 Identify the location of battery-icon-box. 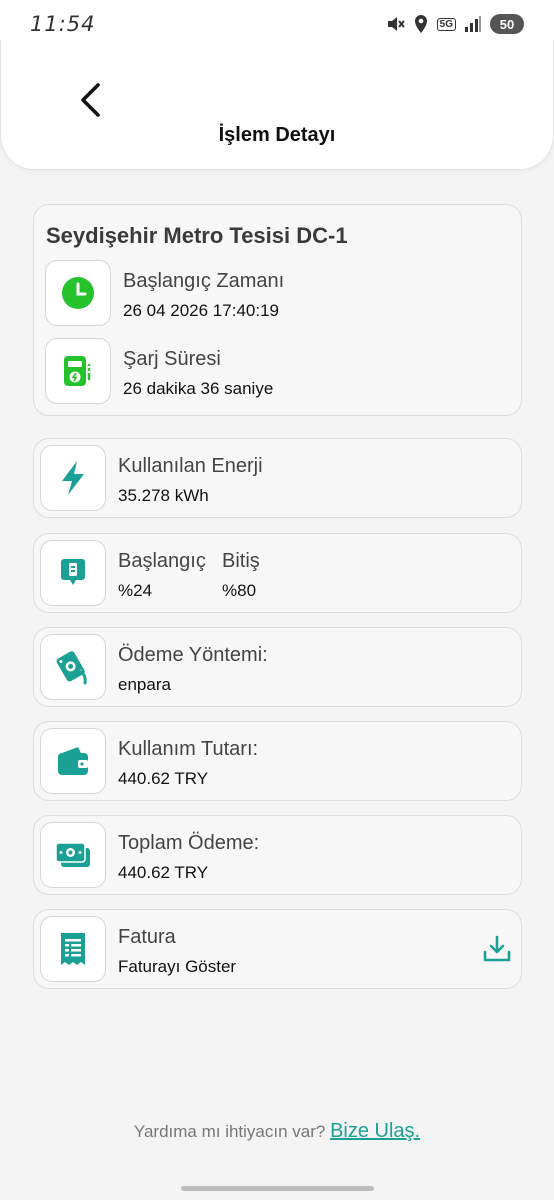
(73, 573).